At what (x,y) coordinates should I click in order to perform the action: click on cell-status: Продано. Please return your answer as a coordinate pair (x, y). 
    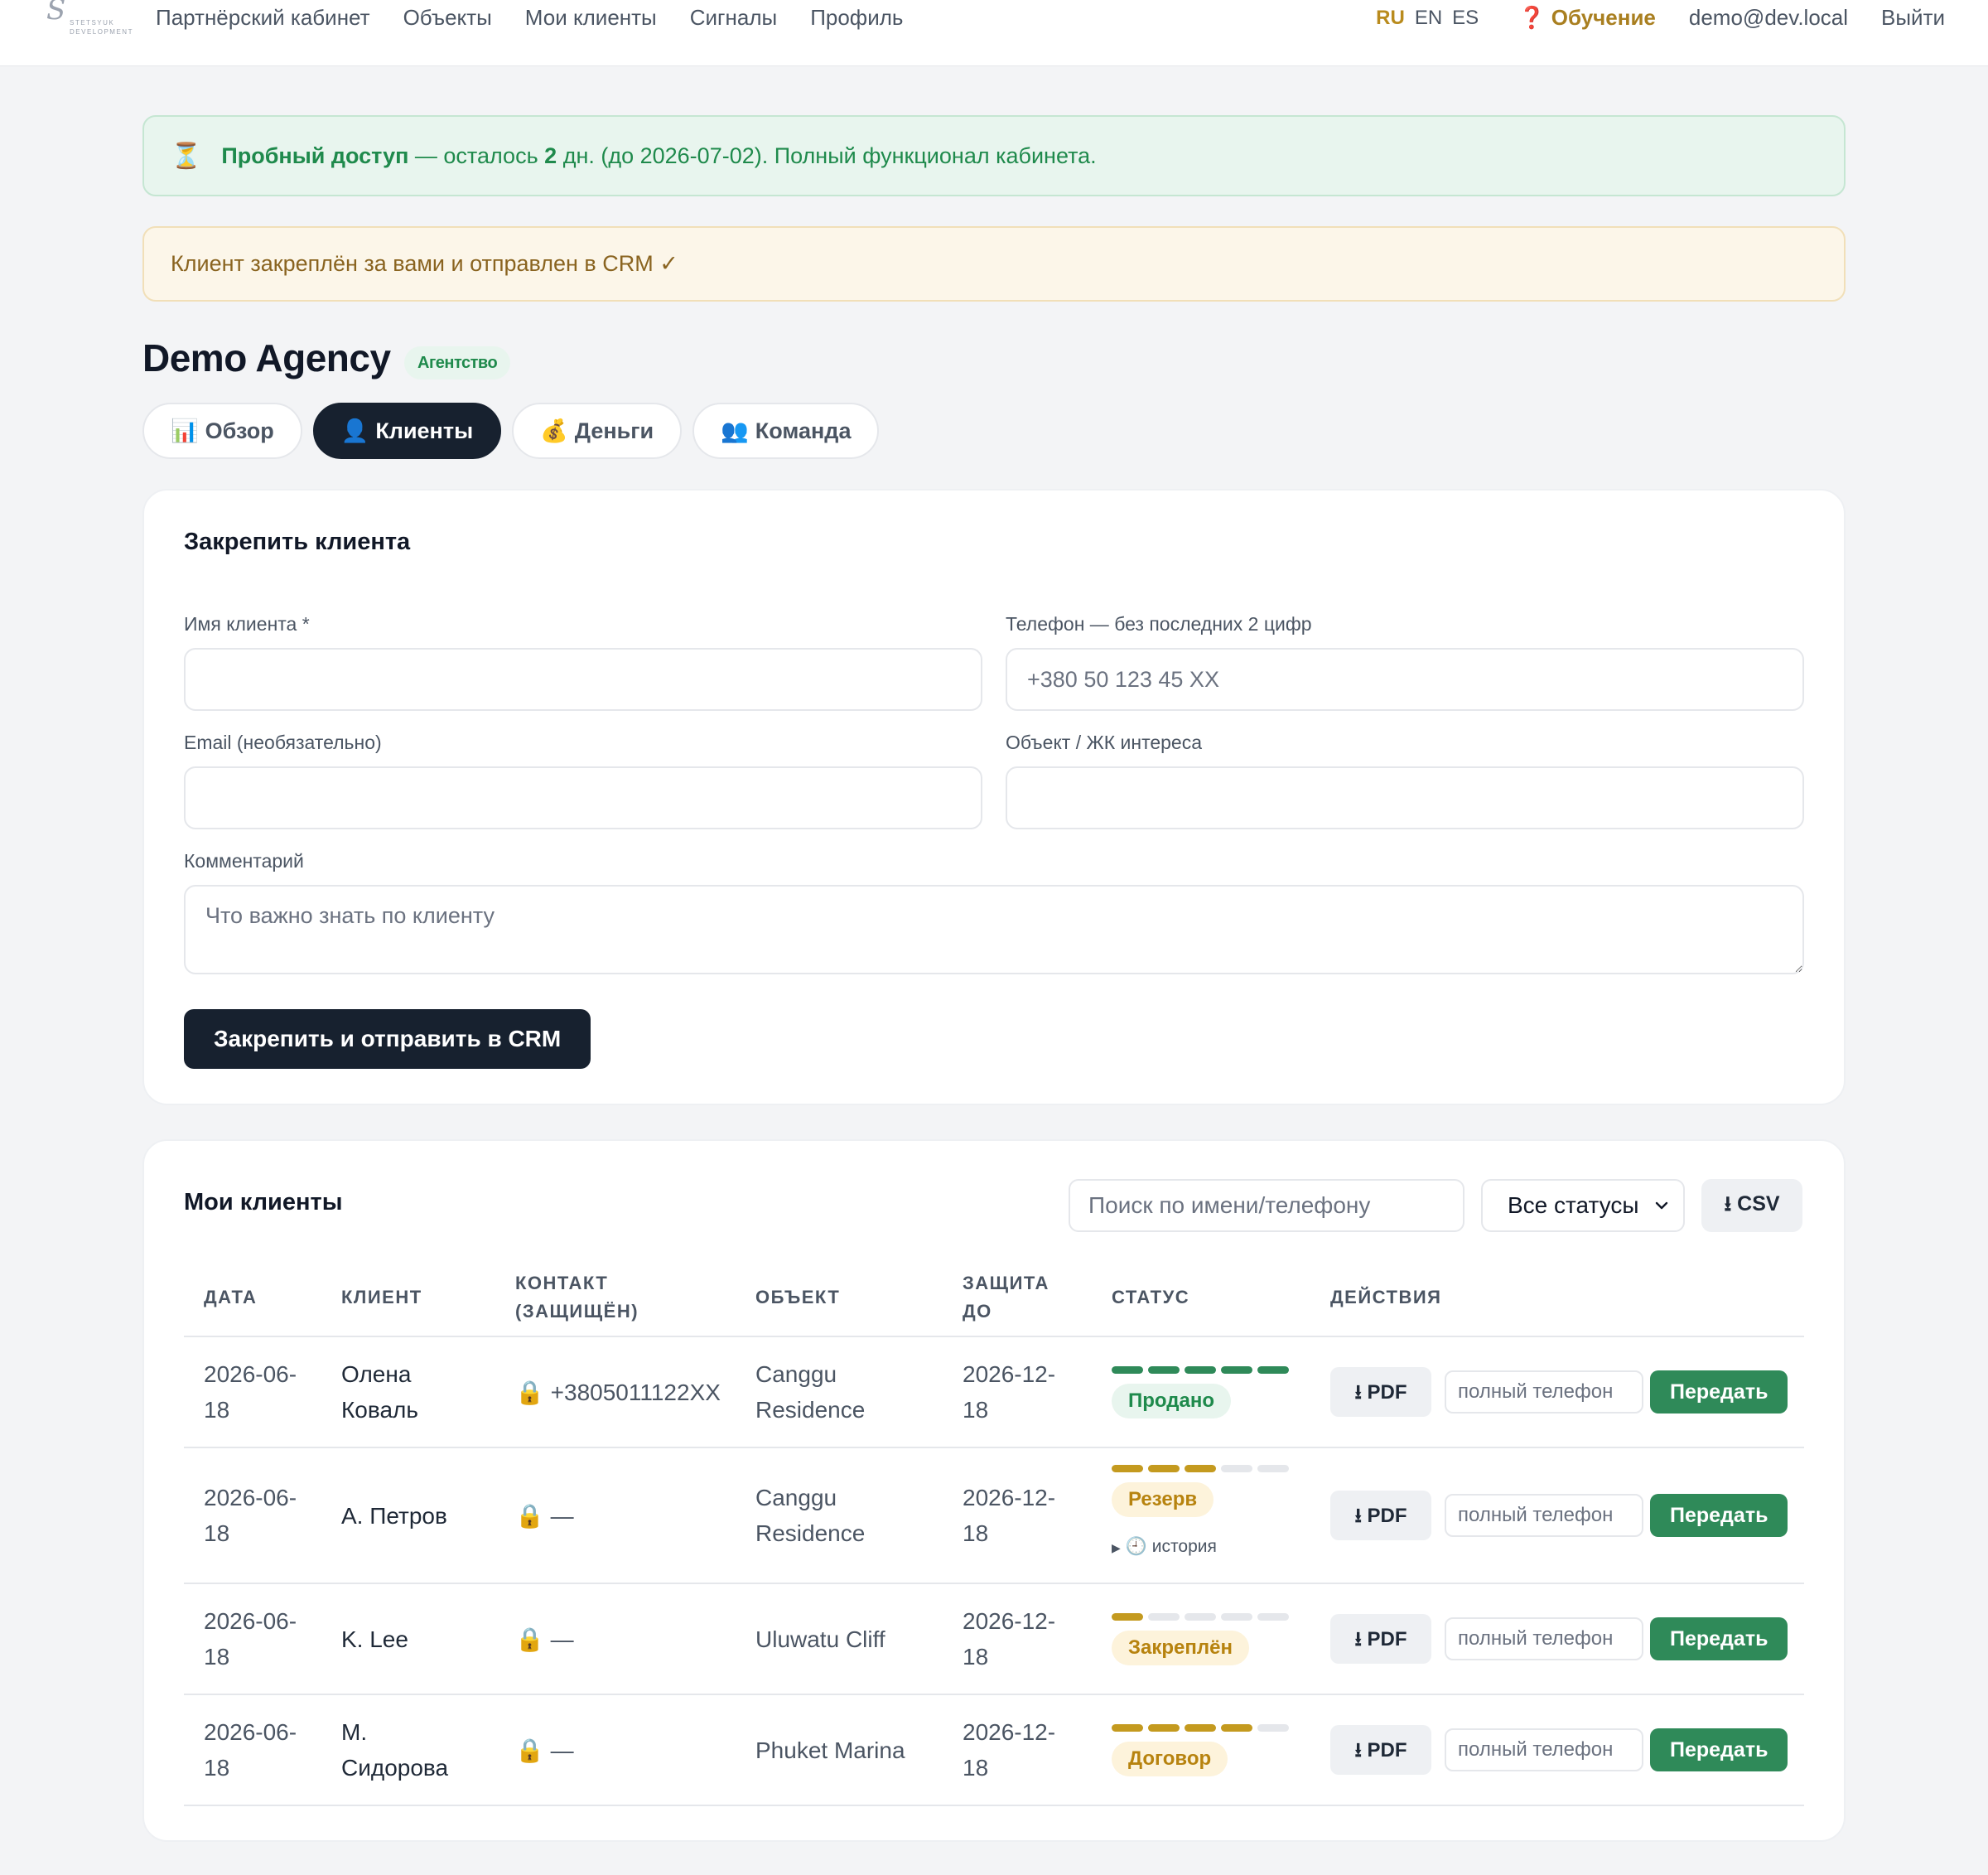
    Looking at the image, I should click on (1211, 1392).